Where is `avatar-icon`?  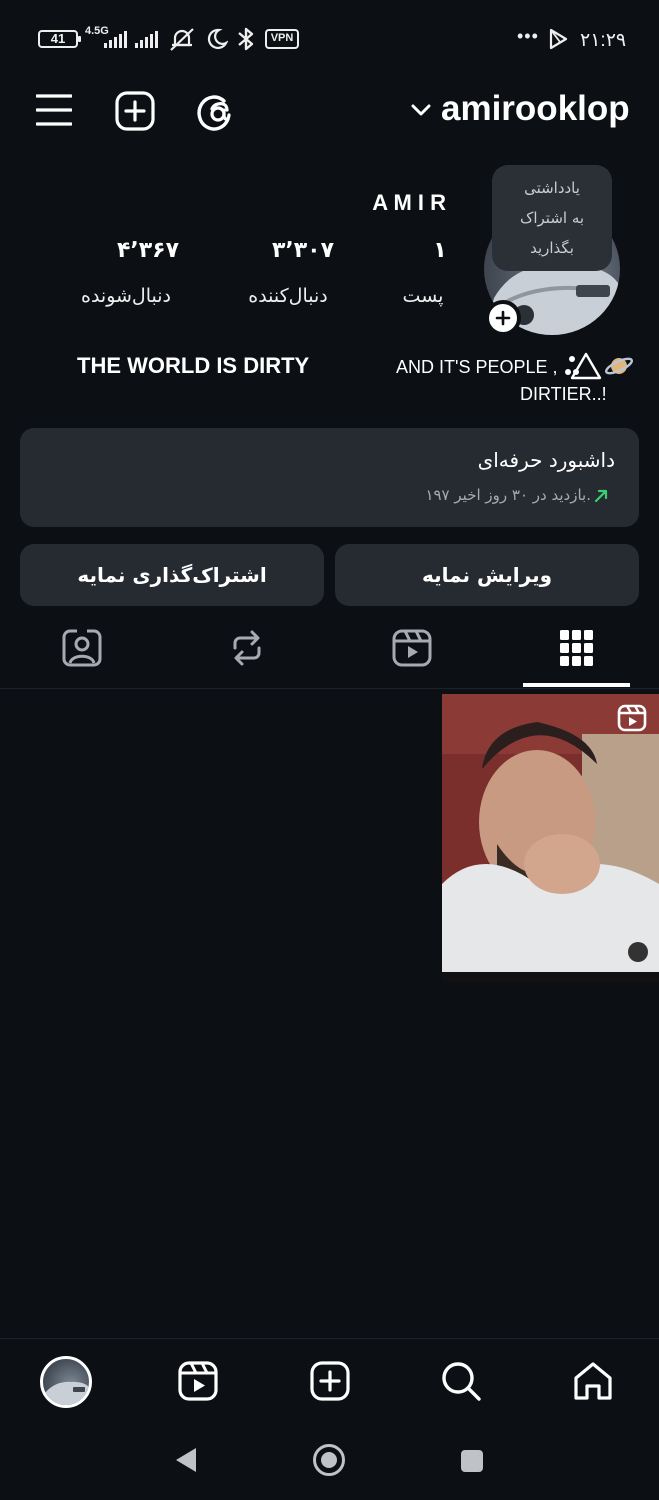
avatar-icon is located at coordinates (66, 1393).